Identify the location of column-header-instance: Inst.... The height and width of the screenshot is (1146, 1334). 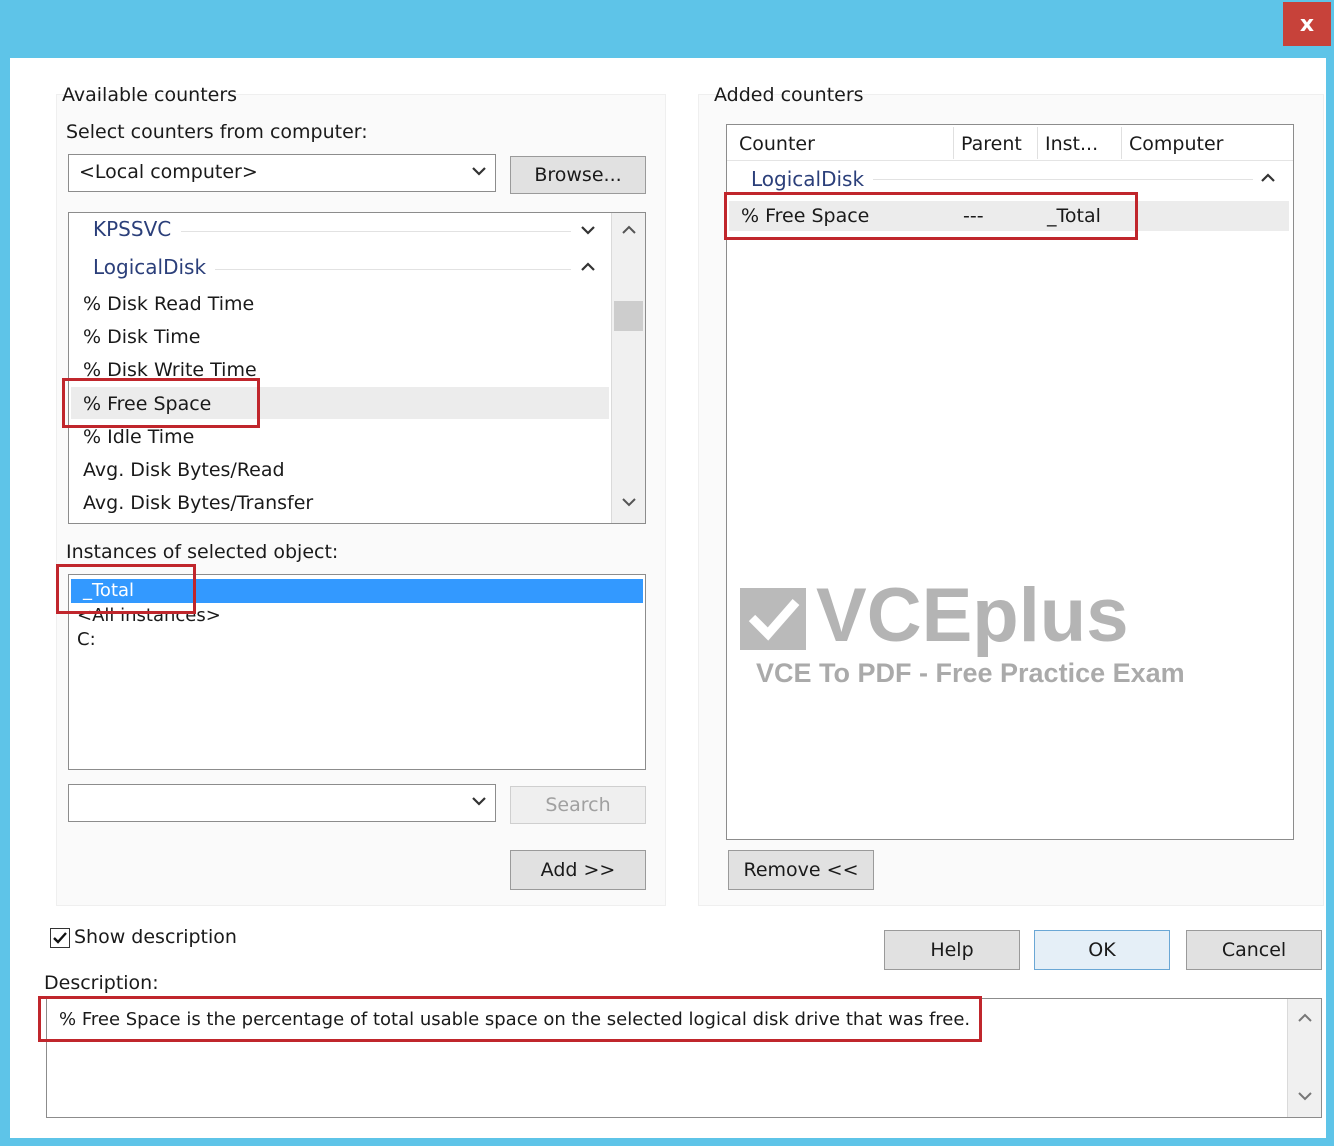
(1071, 144).